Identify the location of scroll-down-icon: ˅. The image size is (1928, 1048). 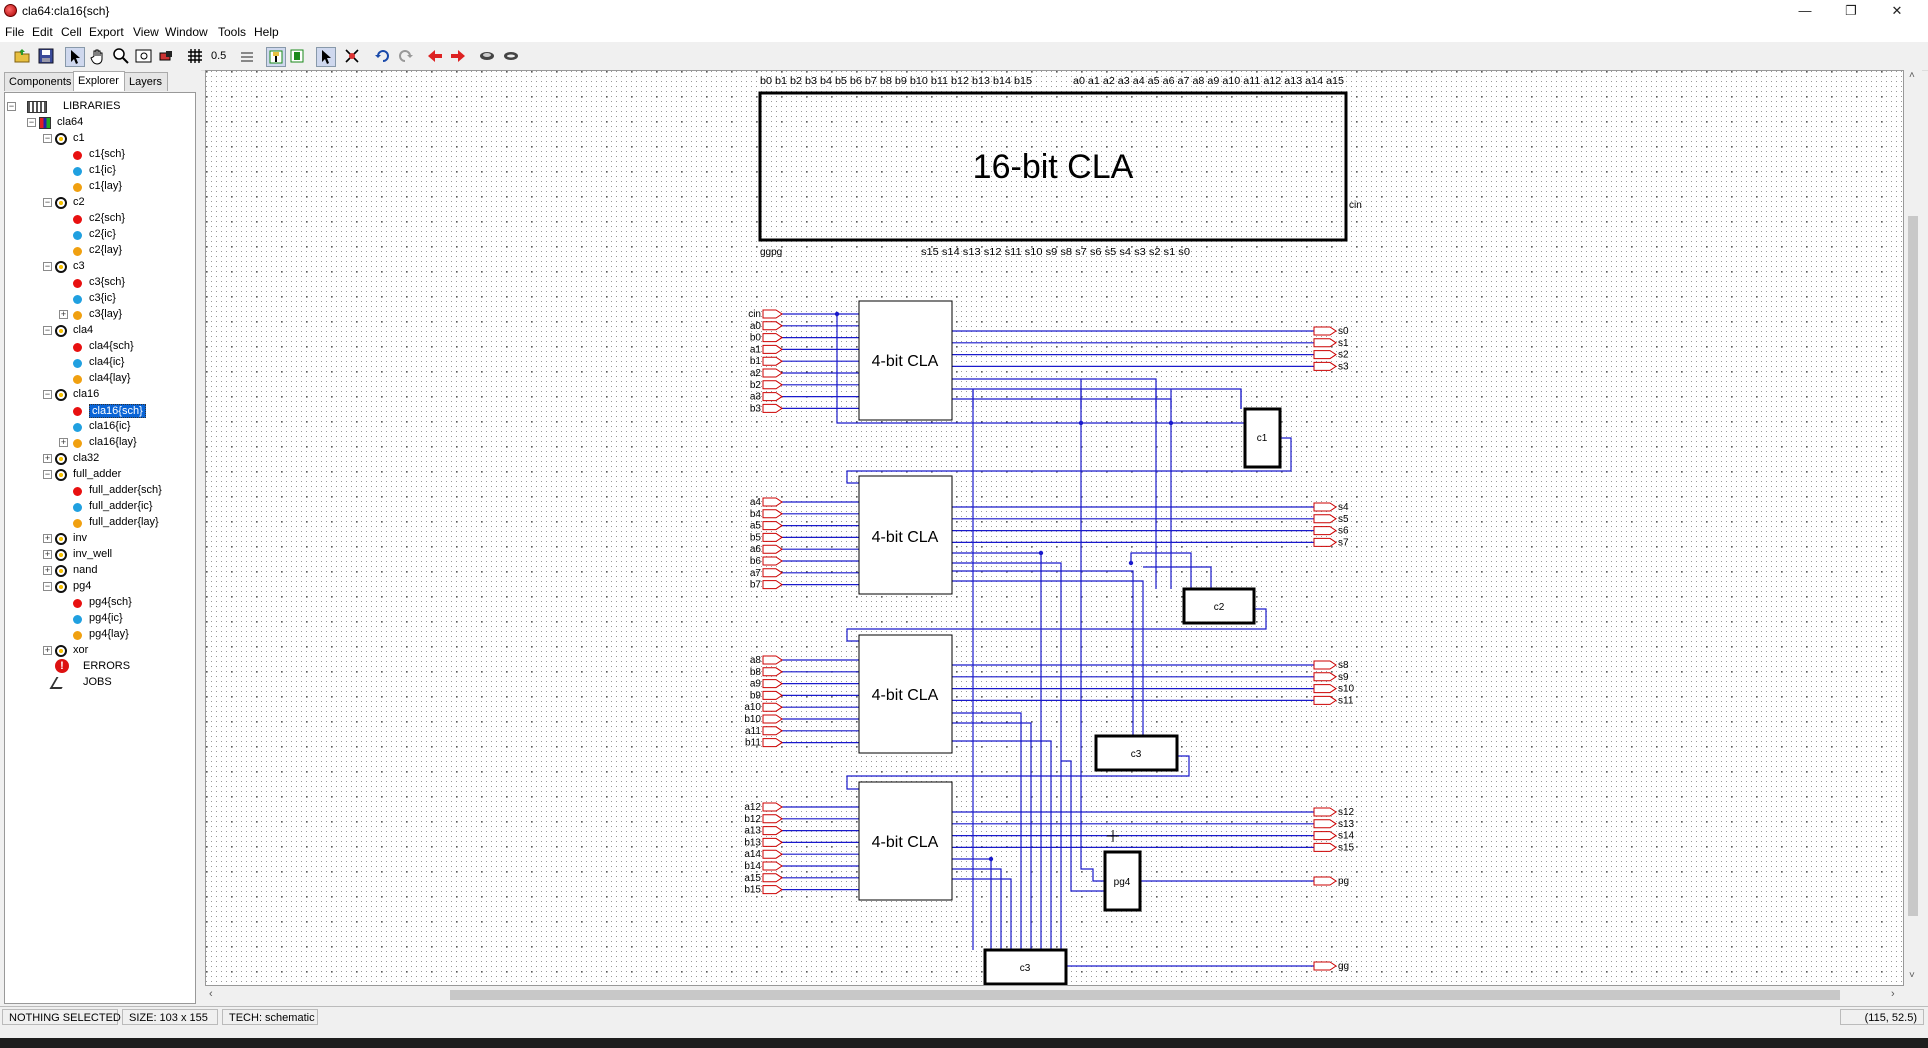
(1912, 975).